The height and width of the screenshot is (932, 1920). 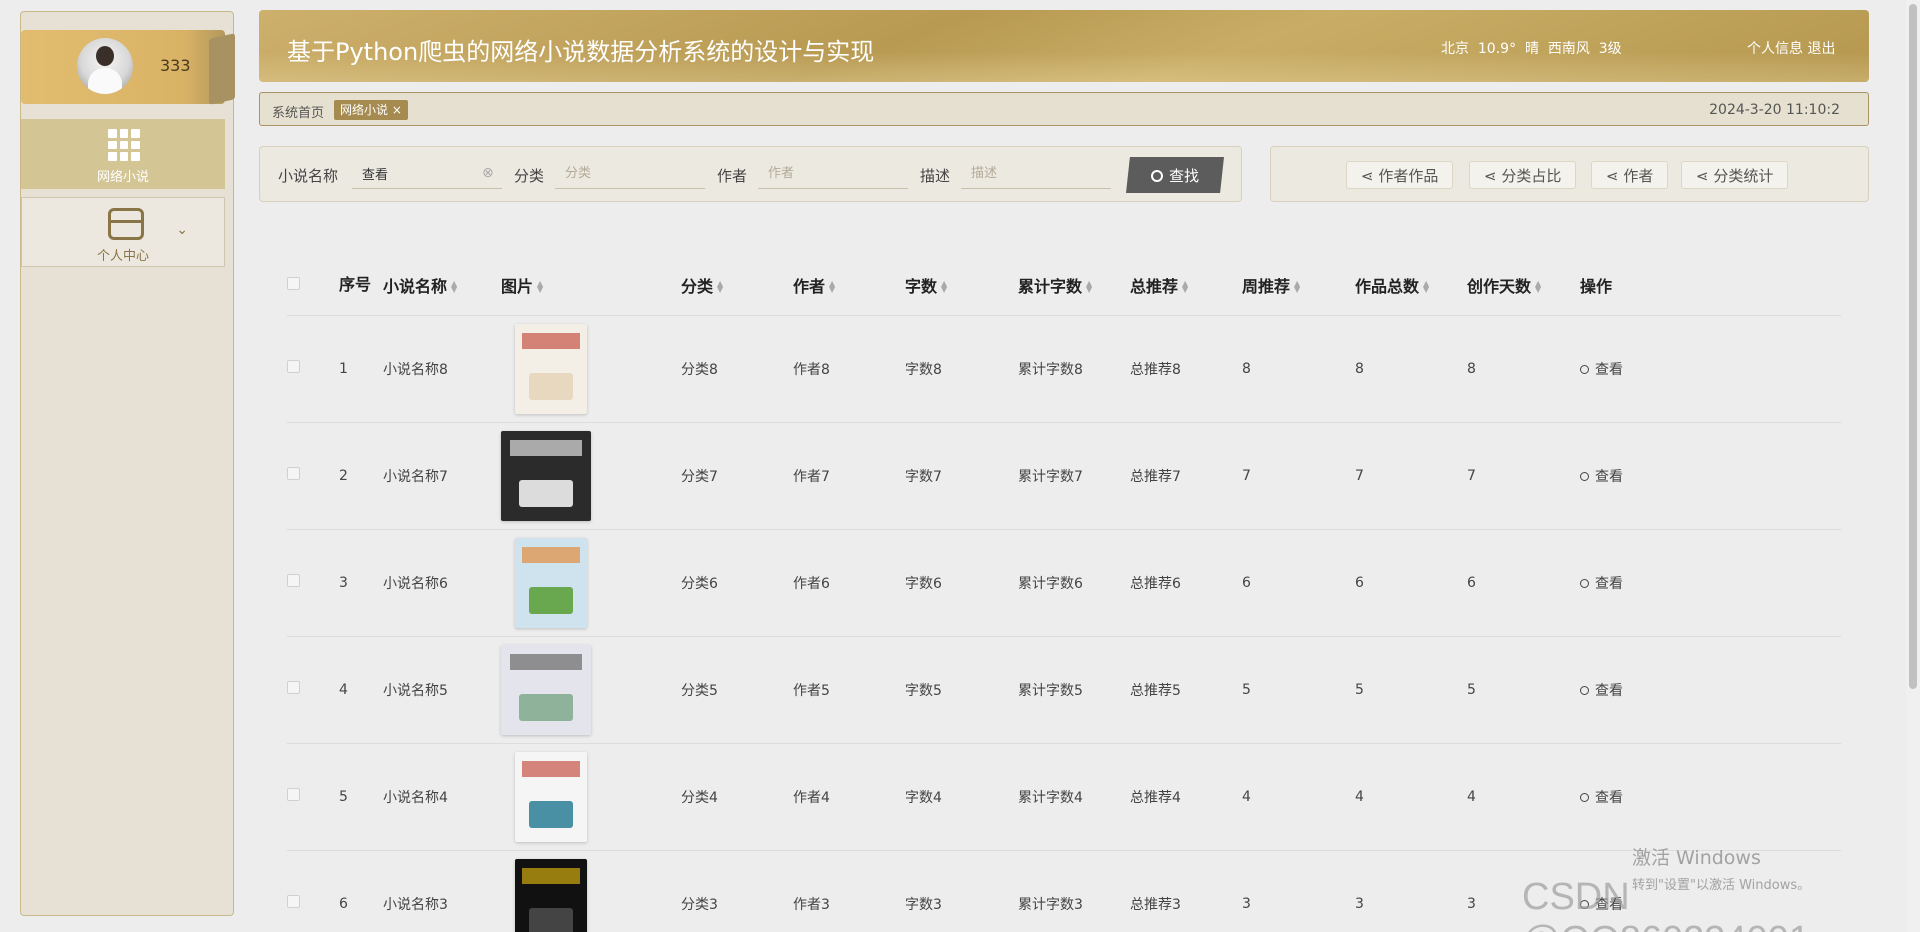 What do you see at coordinates (737, 285) in the screenshot?
I see `col-category: 分类 ▲ ▼` at bounding box center [737, 285].